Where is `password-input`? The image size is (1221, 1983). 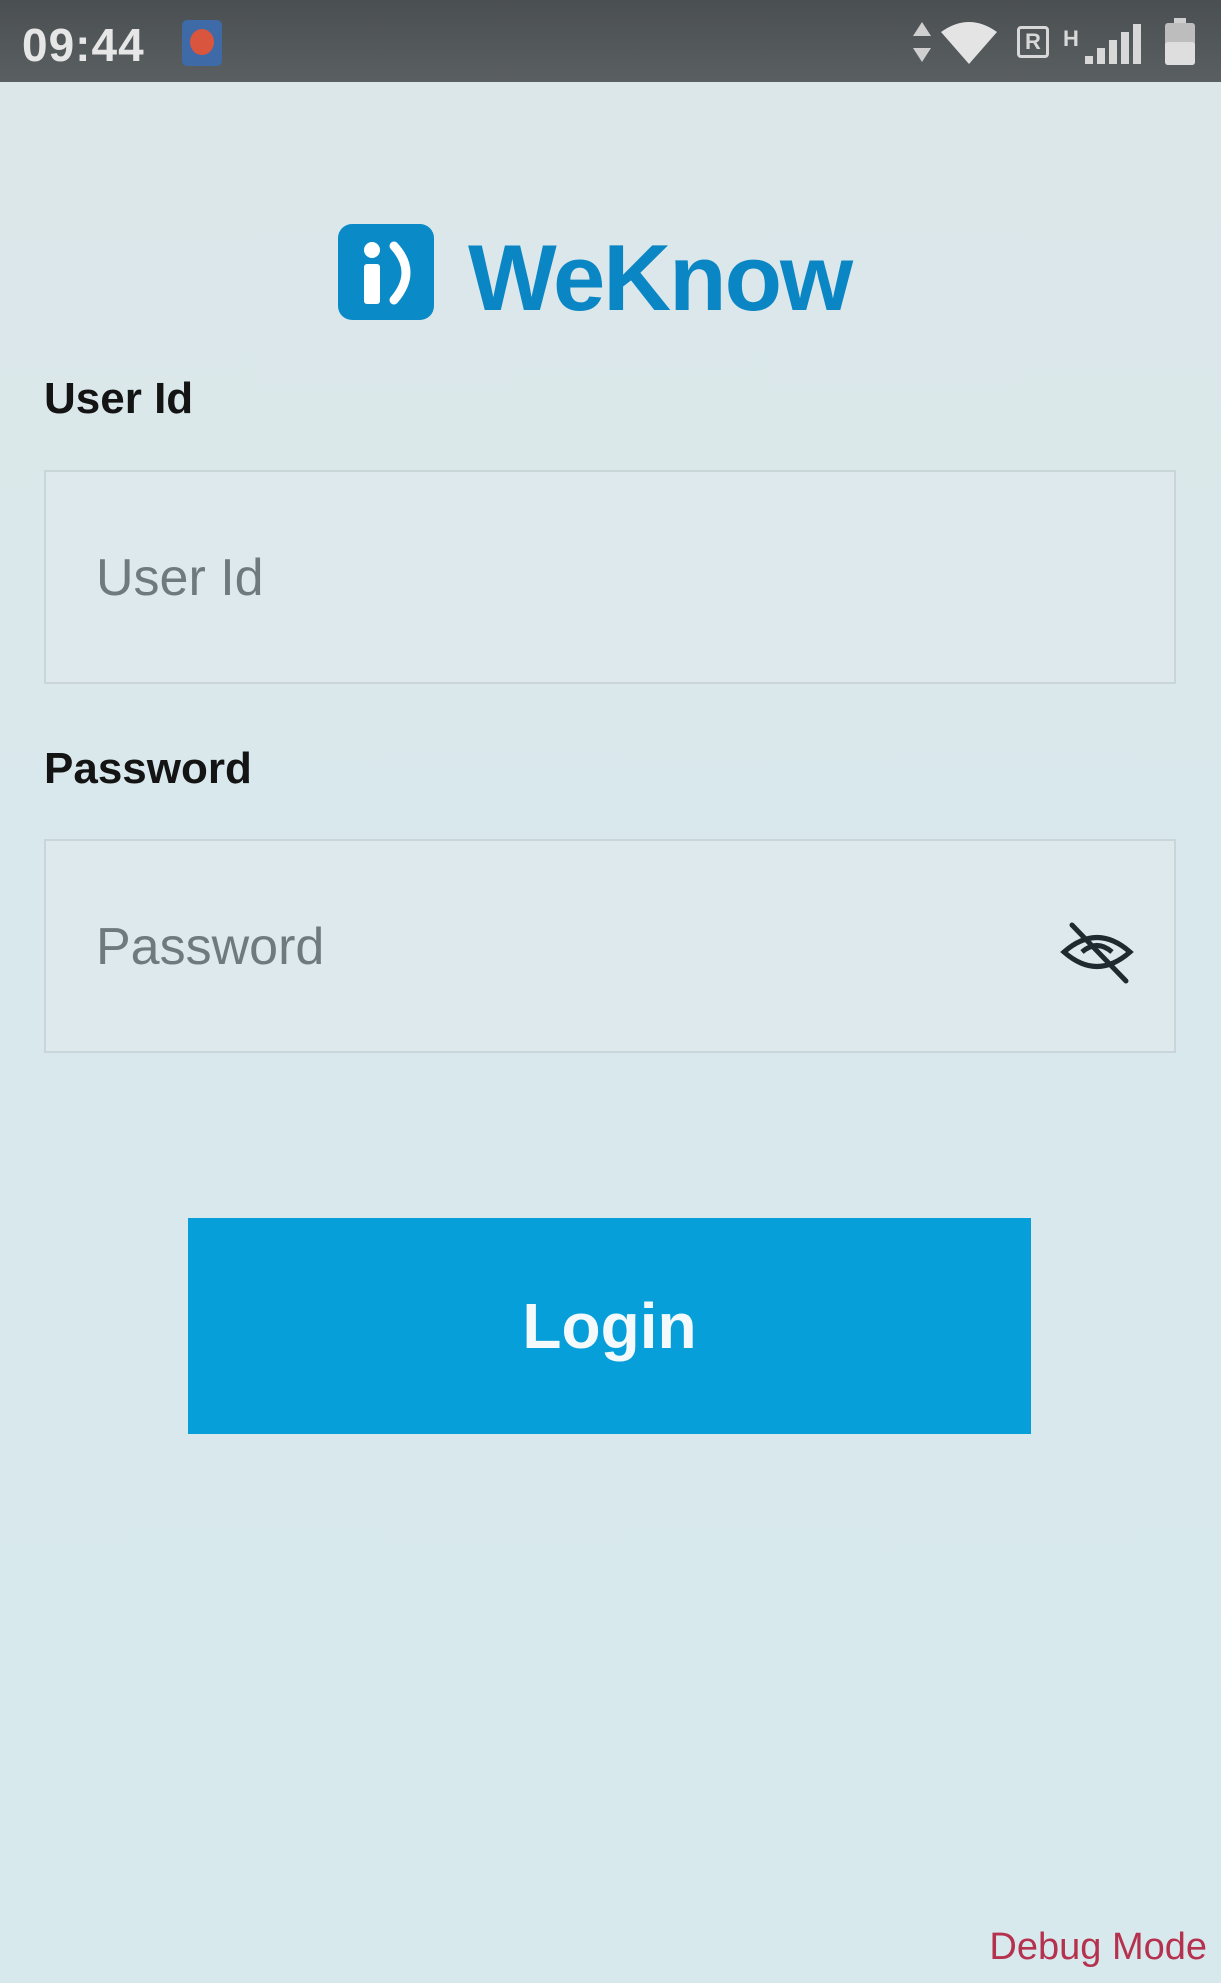
password-input is located at coordinates (546, 947).